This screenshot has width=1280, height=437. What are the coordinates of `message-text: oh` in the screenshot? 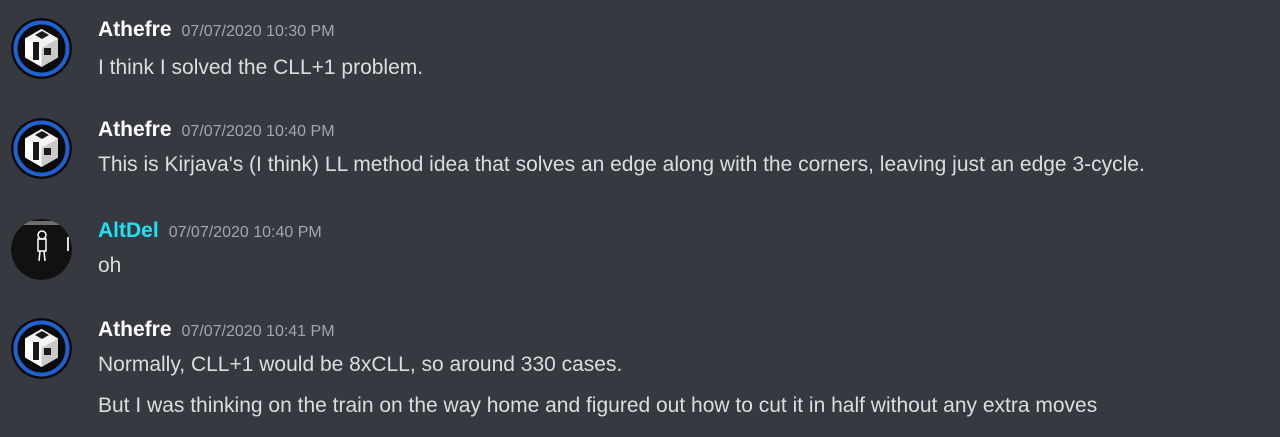 It's located at (110, 265).